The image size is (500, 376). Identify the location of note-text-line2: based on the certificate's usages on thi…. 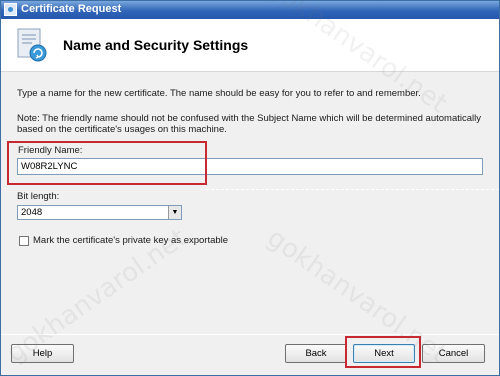
(122, 129).